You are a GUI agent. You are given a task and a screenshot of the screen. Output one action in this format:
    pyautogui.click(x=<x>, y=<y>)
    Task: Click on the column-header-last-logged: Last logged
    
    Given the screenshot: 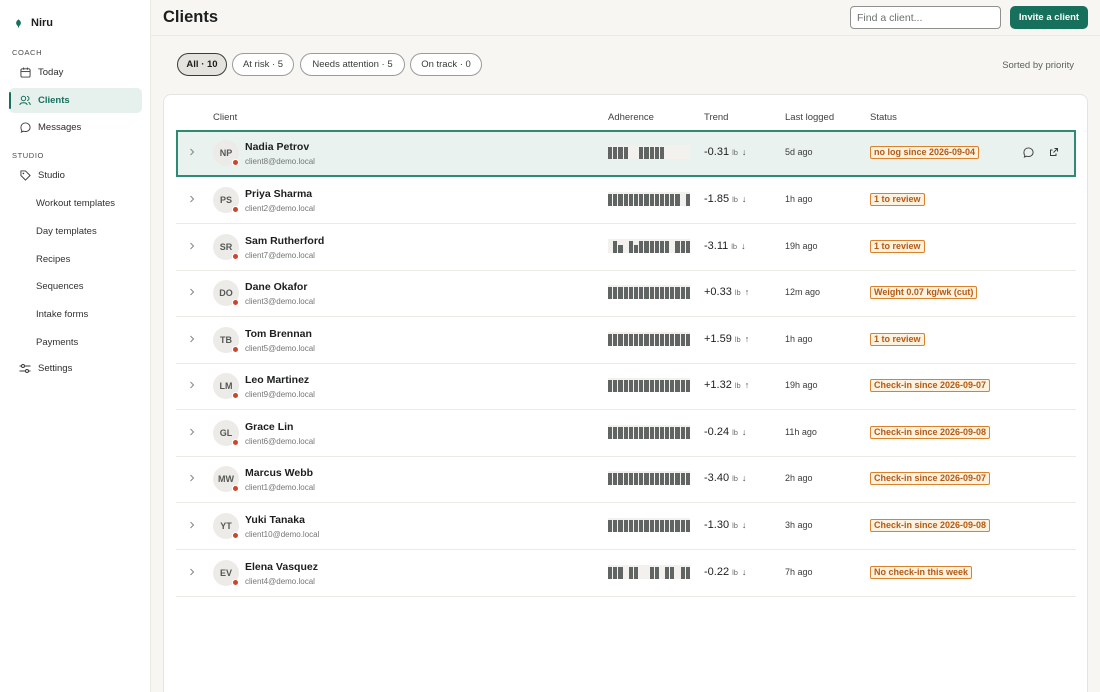 What is the action you would take?
    pyautogui.click(x=809, y=117)
    